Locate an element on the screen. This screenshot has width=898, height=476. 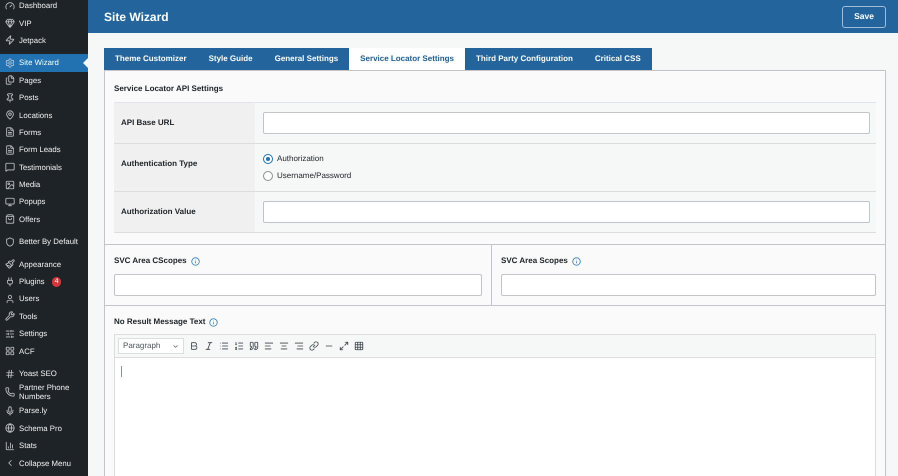
tab: Theme Customizer is located at coordinates (151, 59).